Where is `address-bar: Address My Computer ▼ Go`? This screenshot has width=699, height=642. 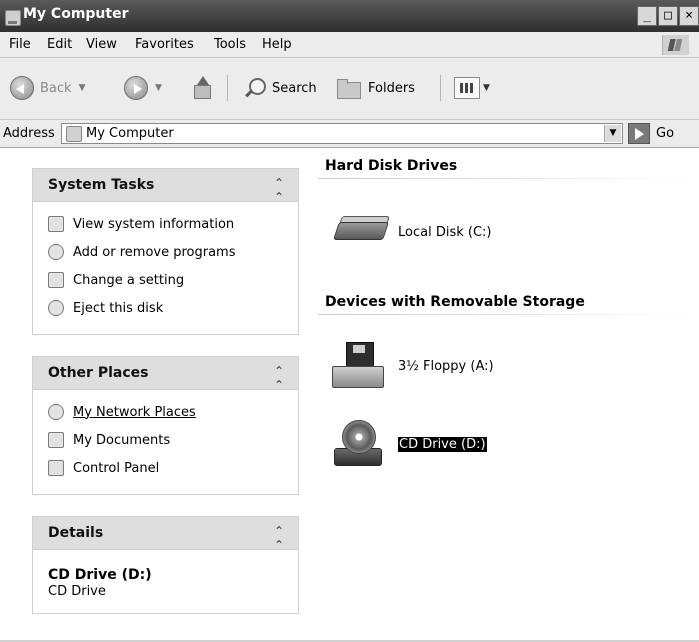 address-bar: Address My Computer ▼ Go is located at coordinates (349, 134).